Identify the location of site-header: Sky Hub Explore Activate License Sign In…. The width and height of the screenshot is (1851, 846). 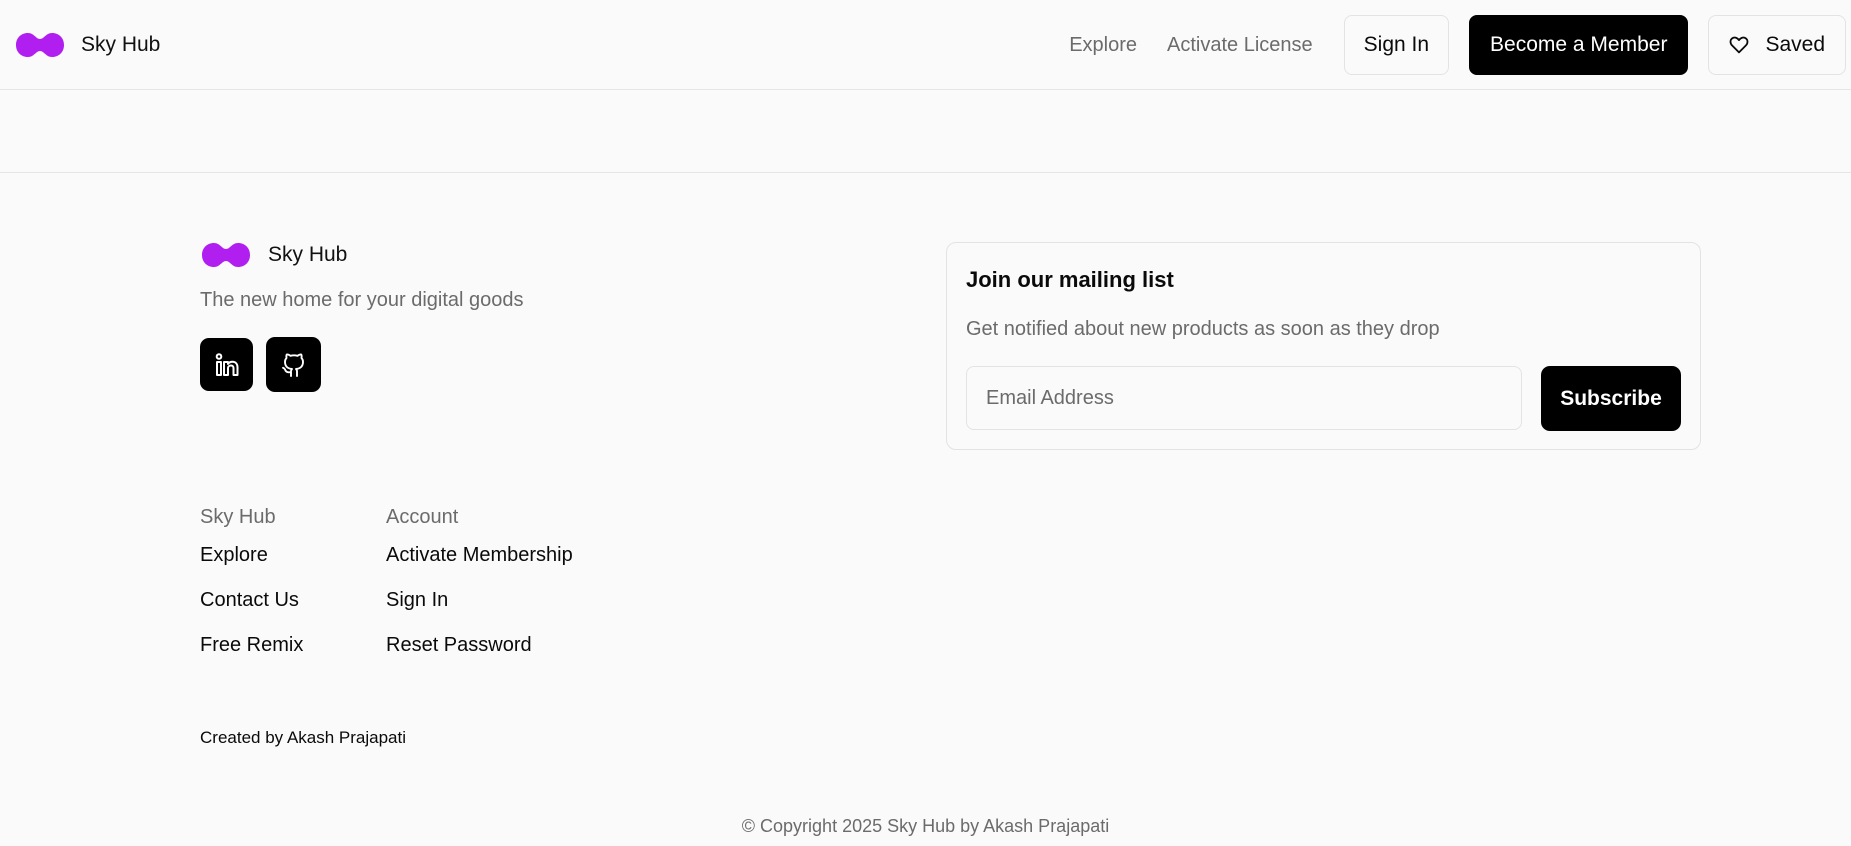
(925, 45).